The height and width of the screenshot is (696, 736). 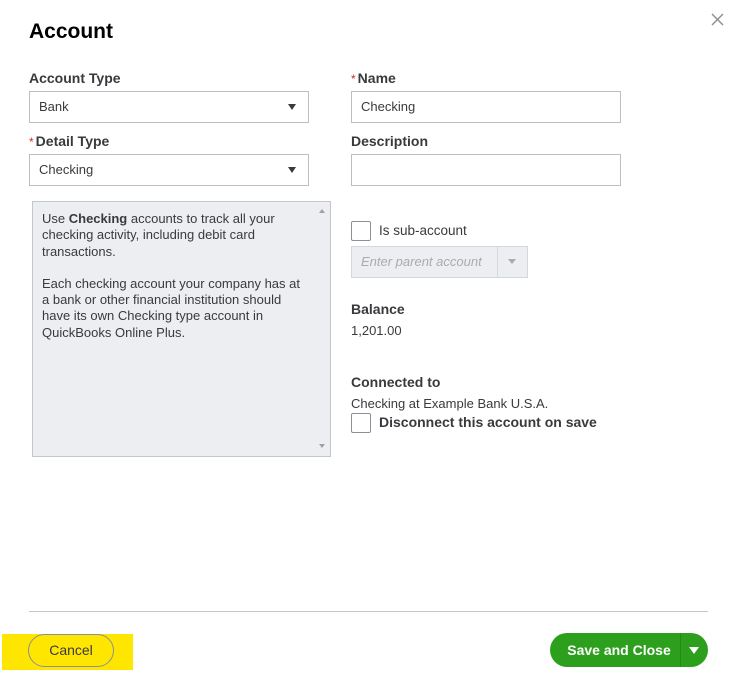 What do you see at coordinates (322, 446) in the screenshot?
I see `scroll-down-icon` at bounding box center [322, 446].